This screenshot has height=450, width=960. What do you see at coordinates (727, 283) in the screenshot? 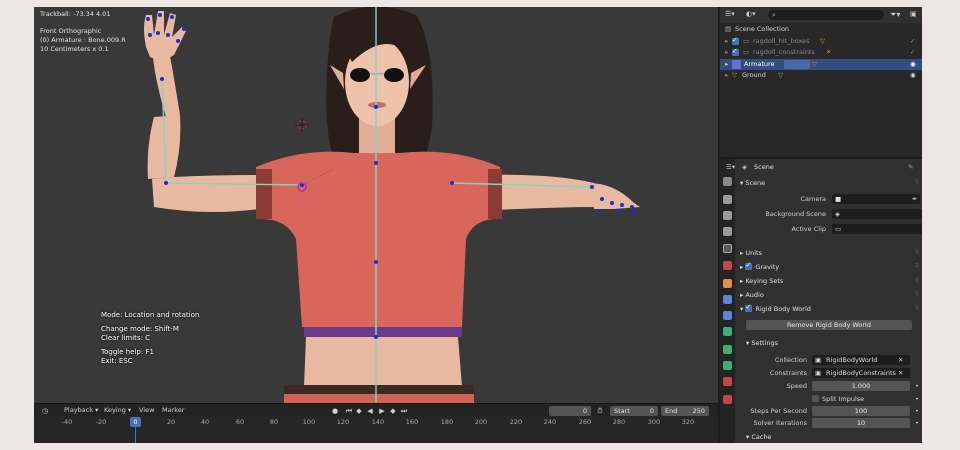
I see `object-tab-icon` at bounding box center [727, 283].